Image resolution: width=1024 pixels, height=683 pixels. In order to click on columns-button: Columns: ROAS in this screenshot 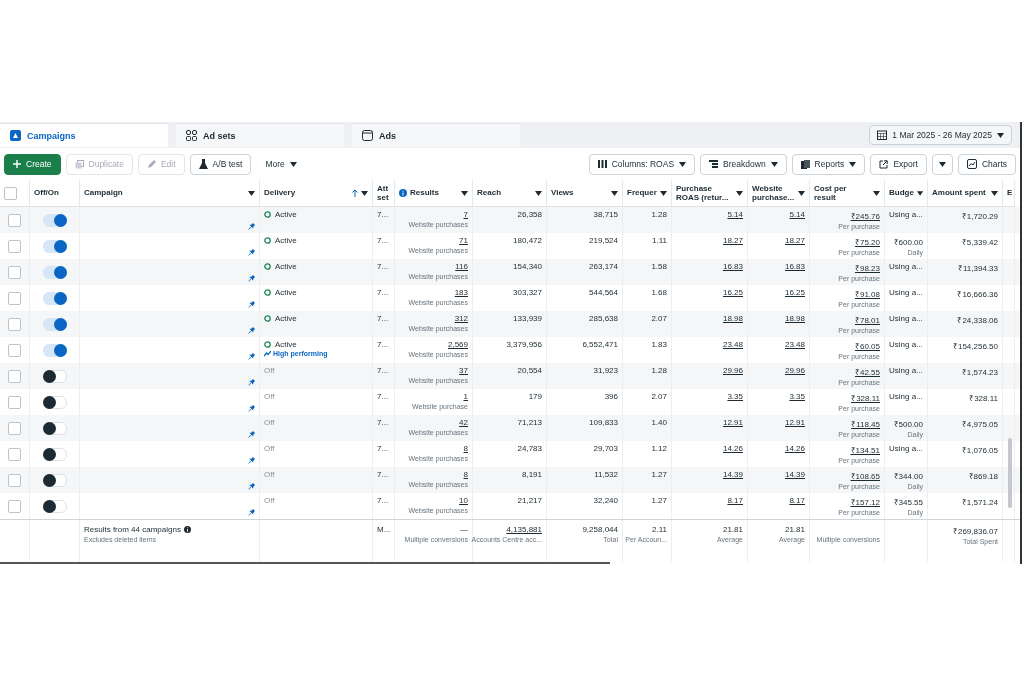, I will do `click(642, 164)`.